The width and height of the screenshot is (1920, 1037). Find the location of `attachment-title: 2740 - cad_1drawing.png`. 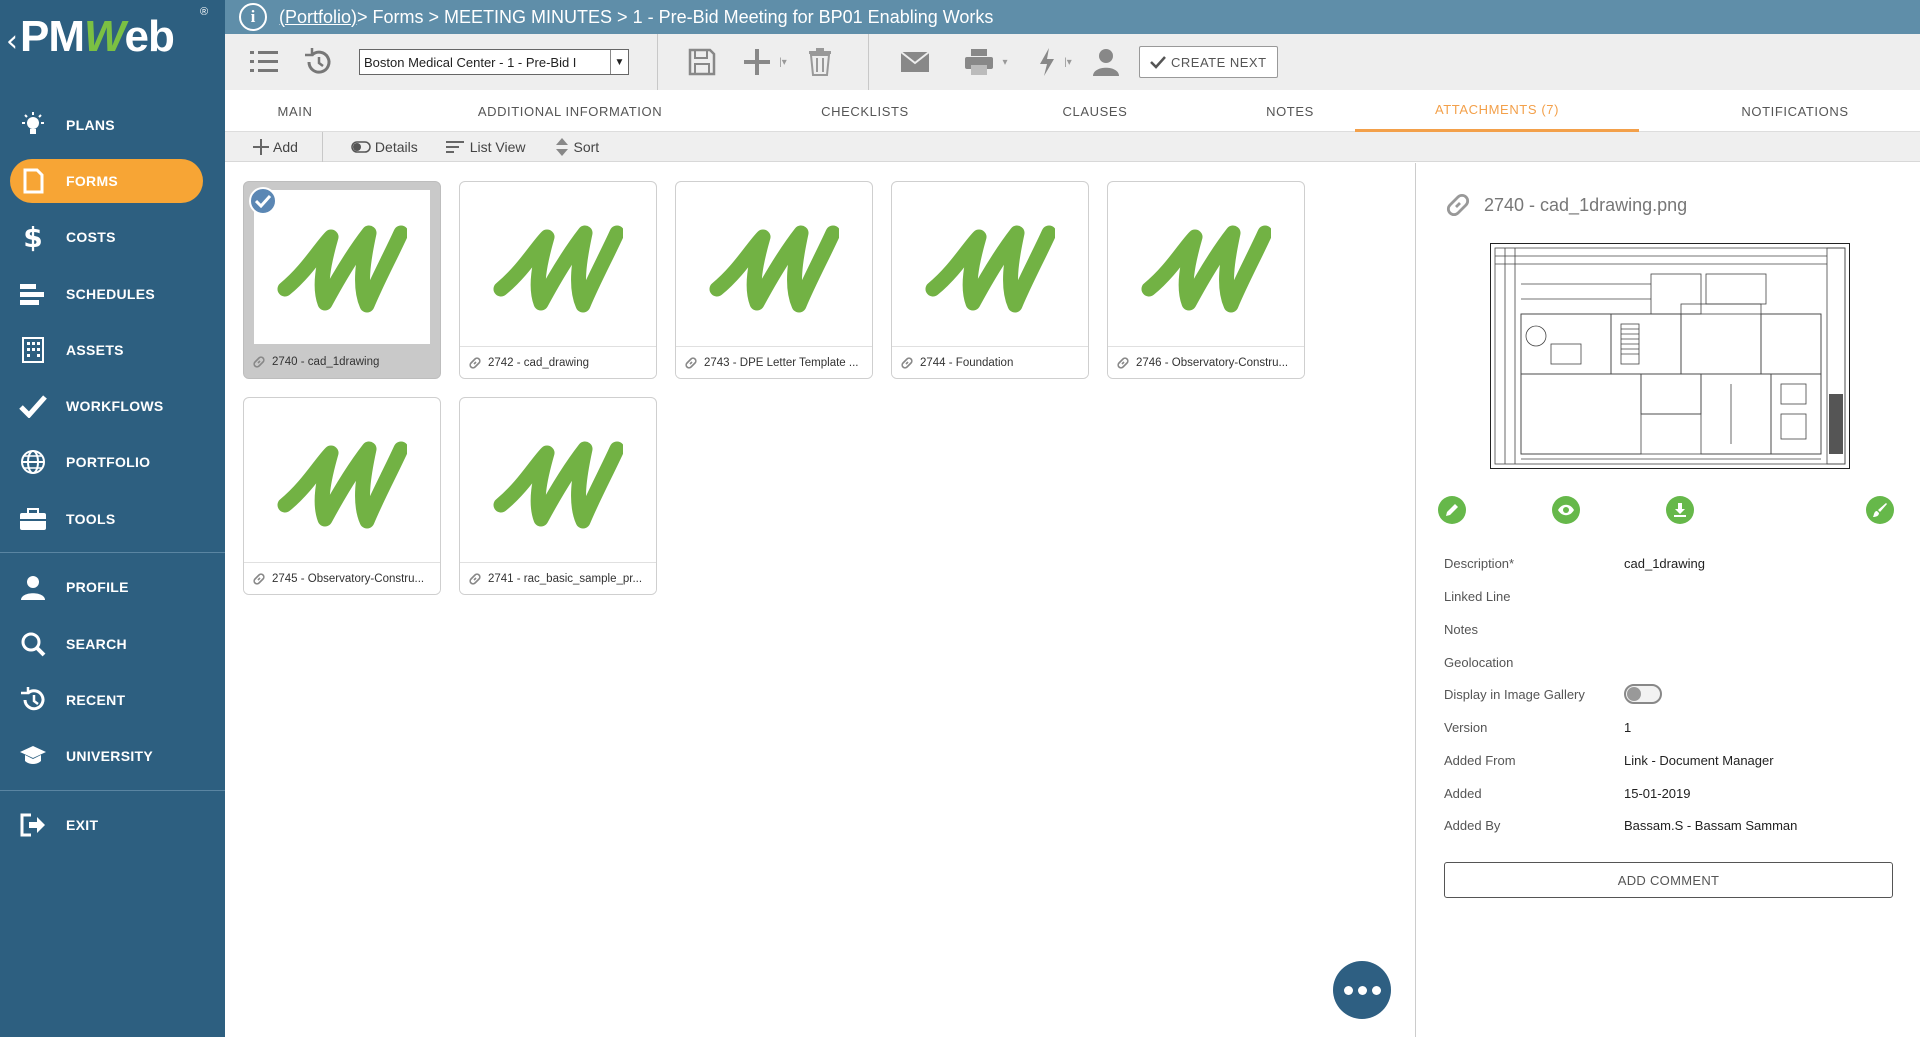

attachment-title: 2740 - cad_1drawing.png is located at coordinates (1565, 205).